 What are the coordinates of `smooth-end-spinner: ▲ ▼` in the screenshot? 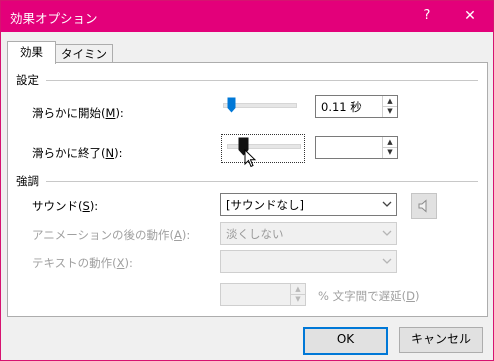 It's located at (356, 147).